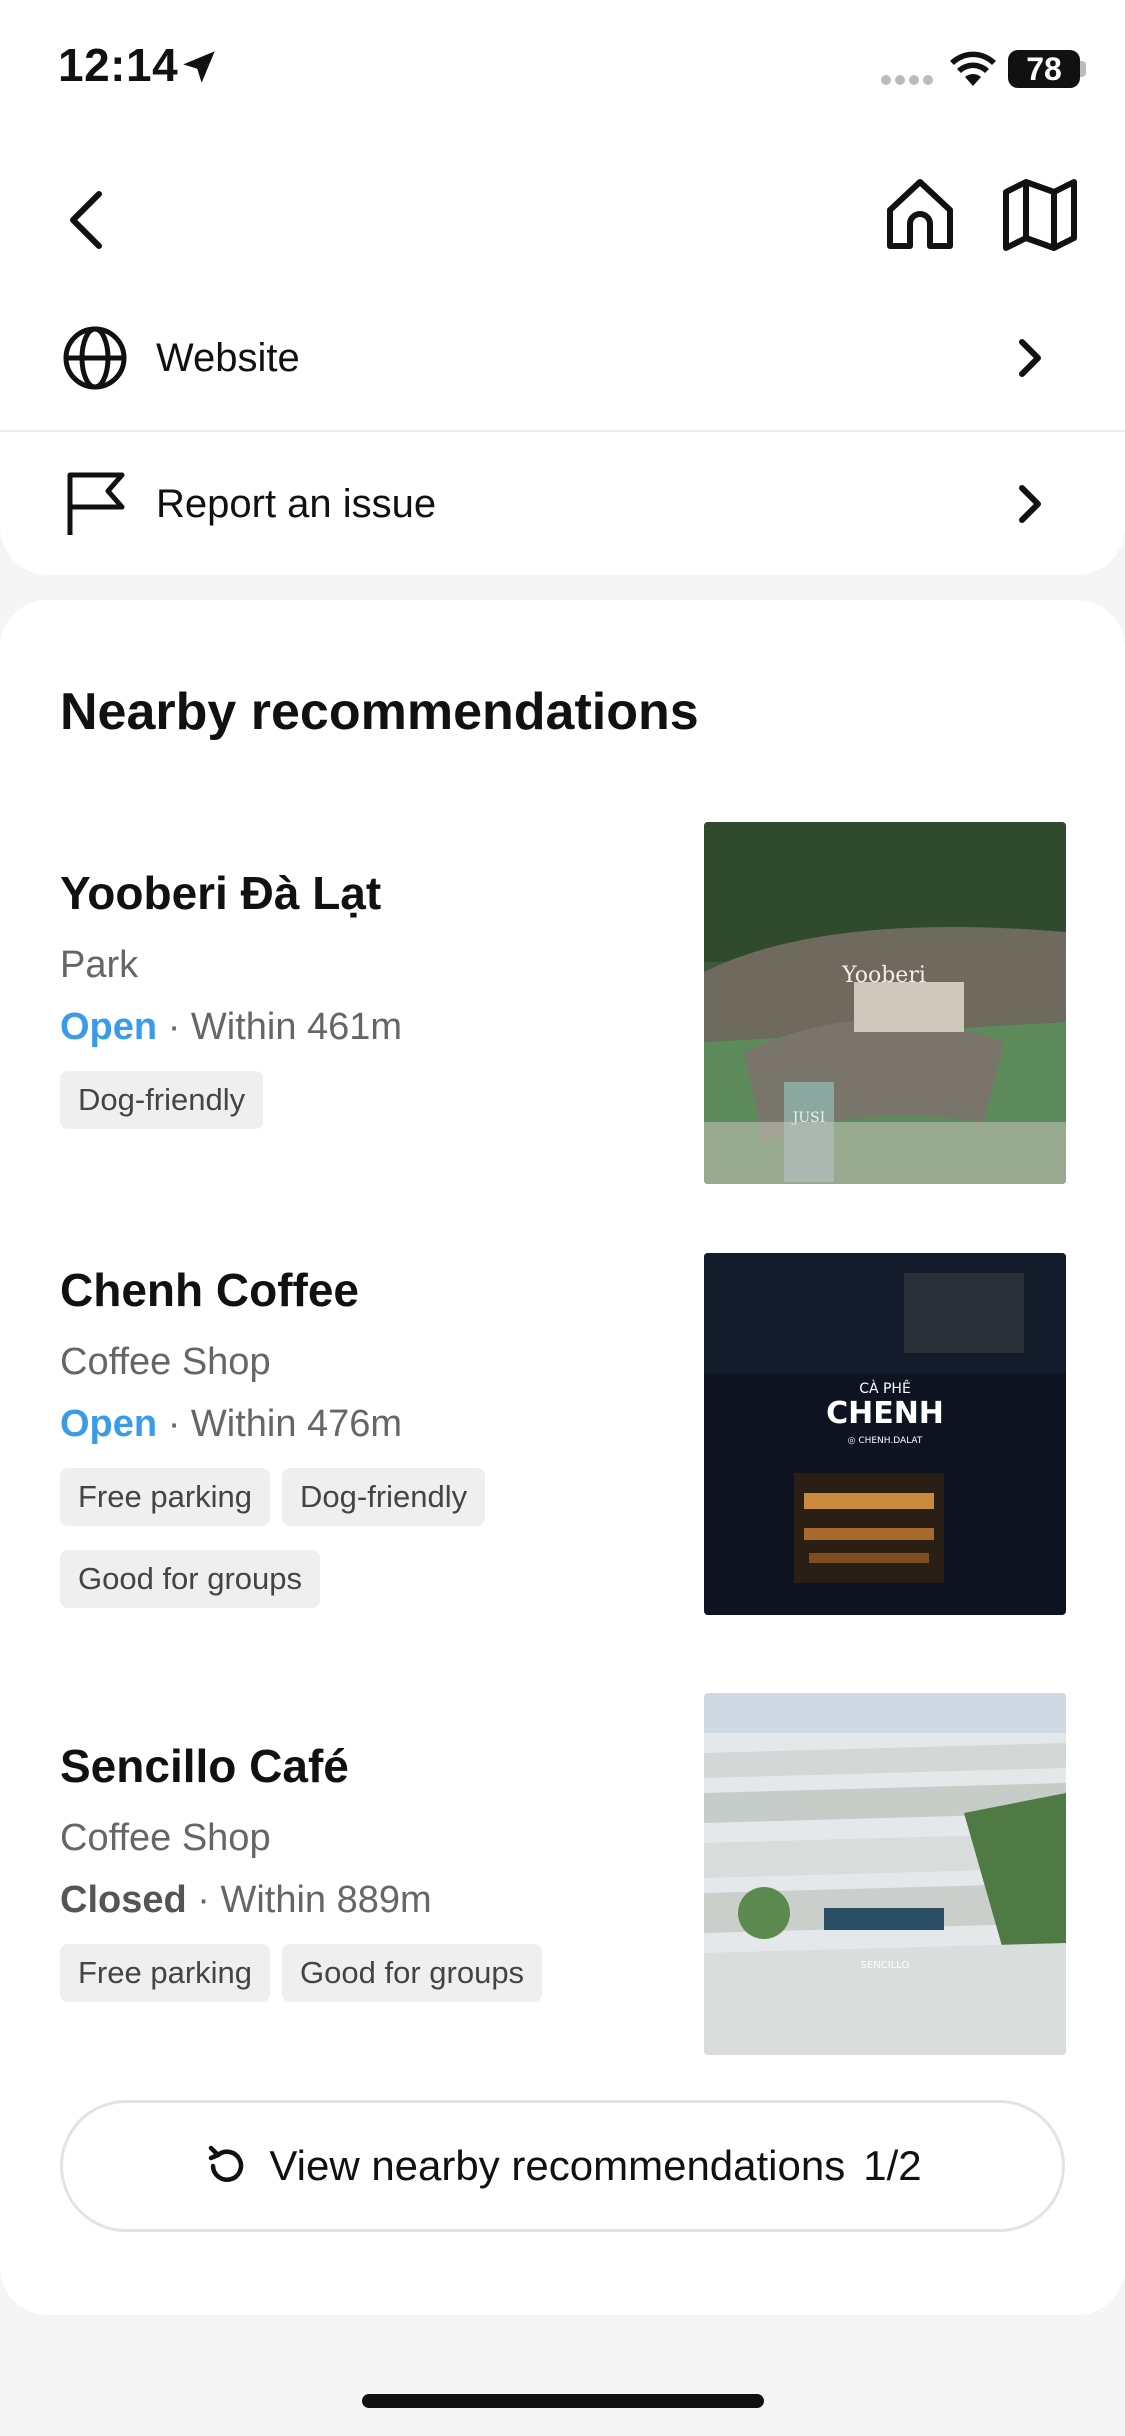 This screenshot has width=1125, height=2436. I want to click on place-photo: Yooberi JUSI, so click(885, 1003).